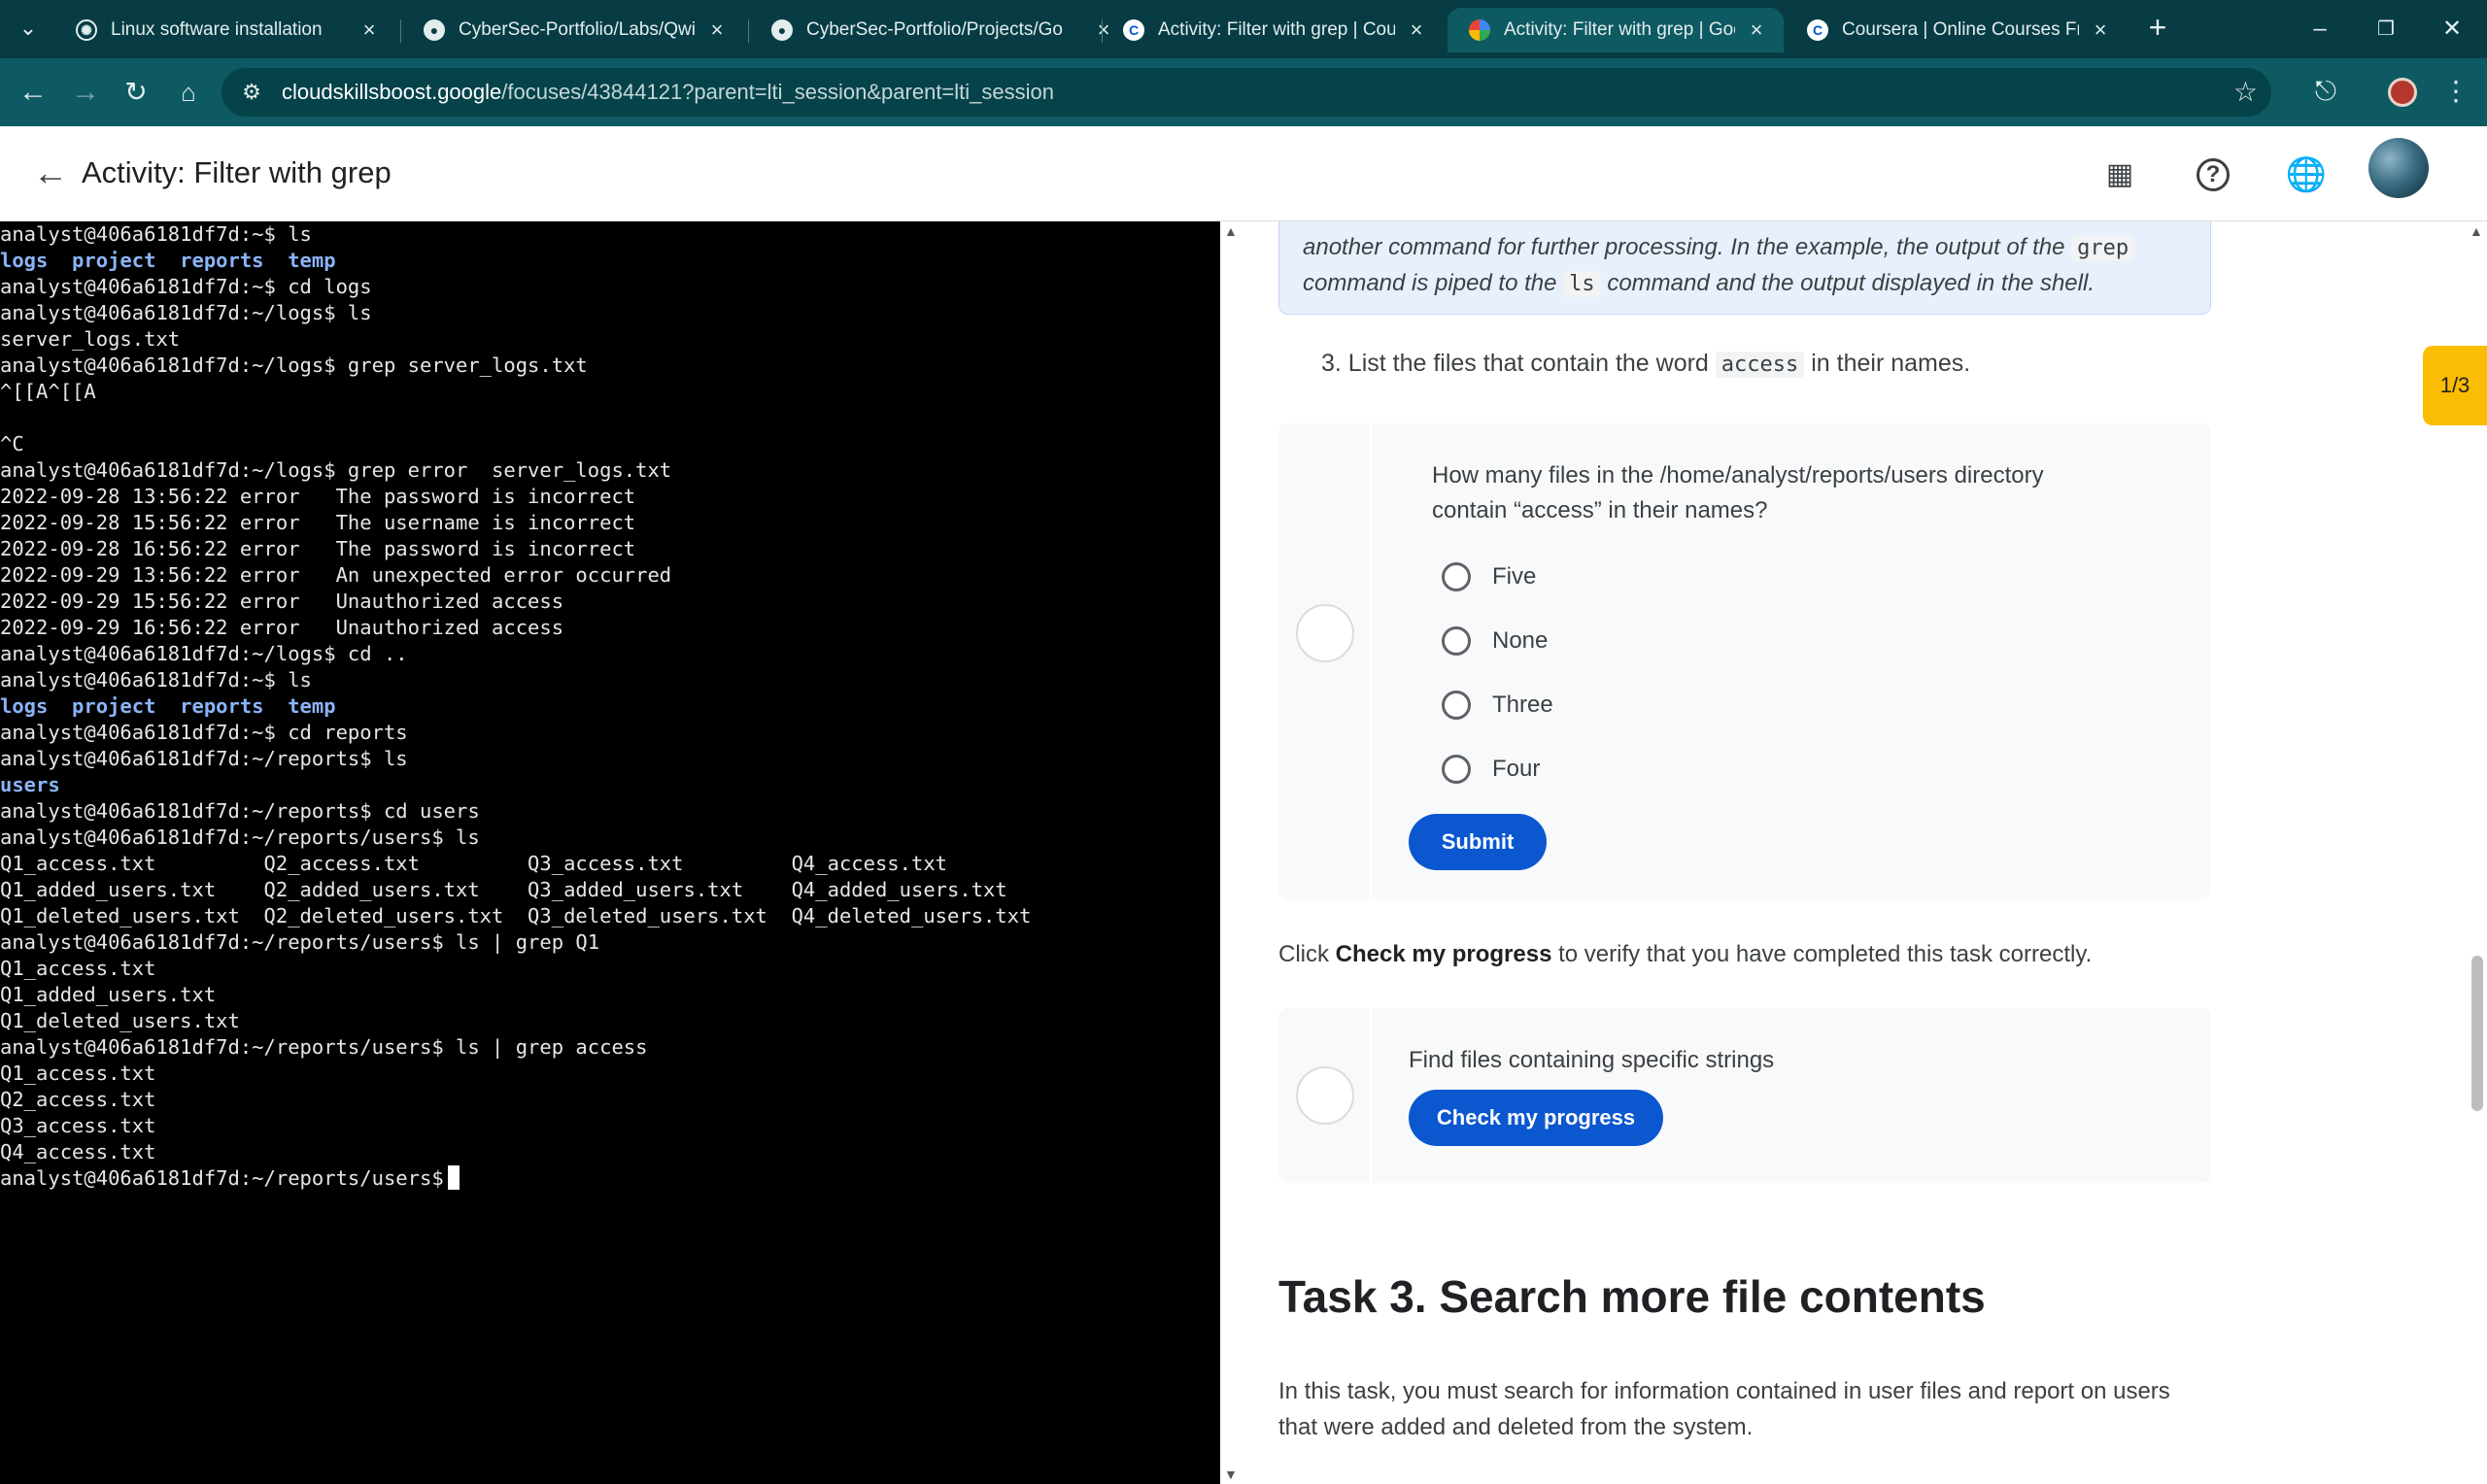  I want to click on tab-github-labs: ● CyberSec-Portfolio/Labs/Qwikla ×, so click(573, 30).